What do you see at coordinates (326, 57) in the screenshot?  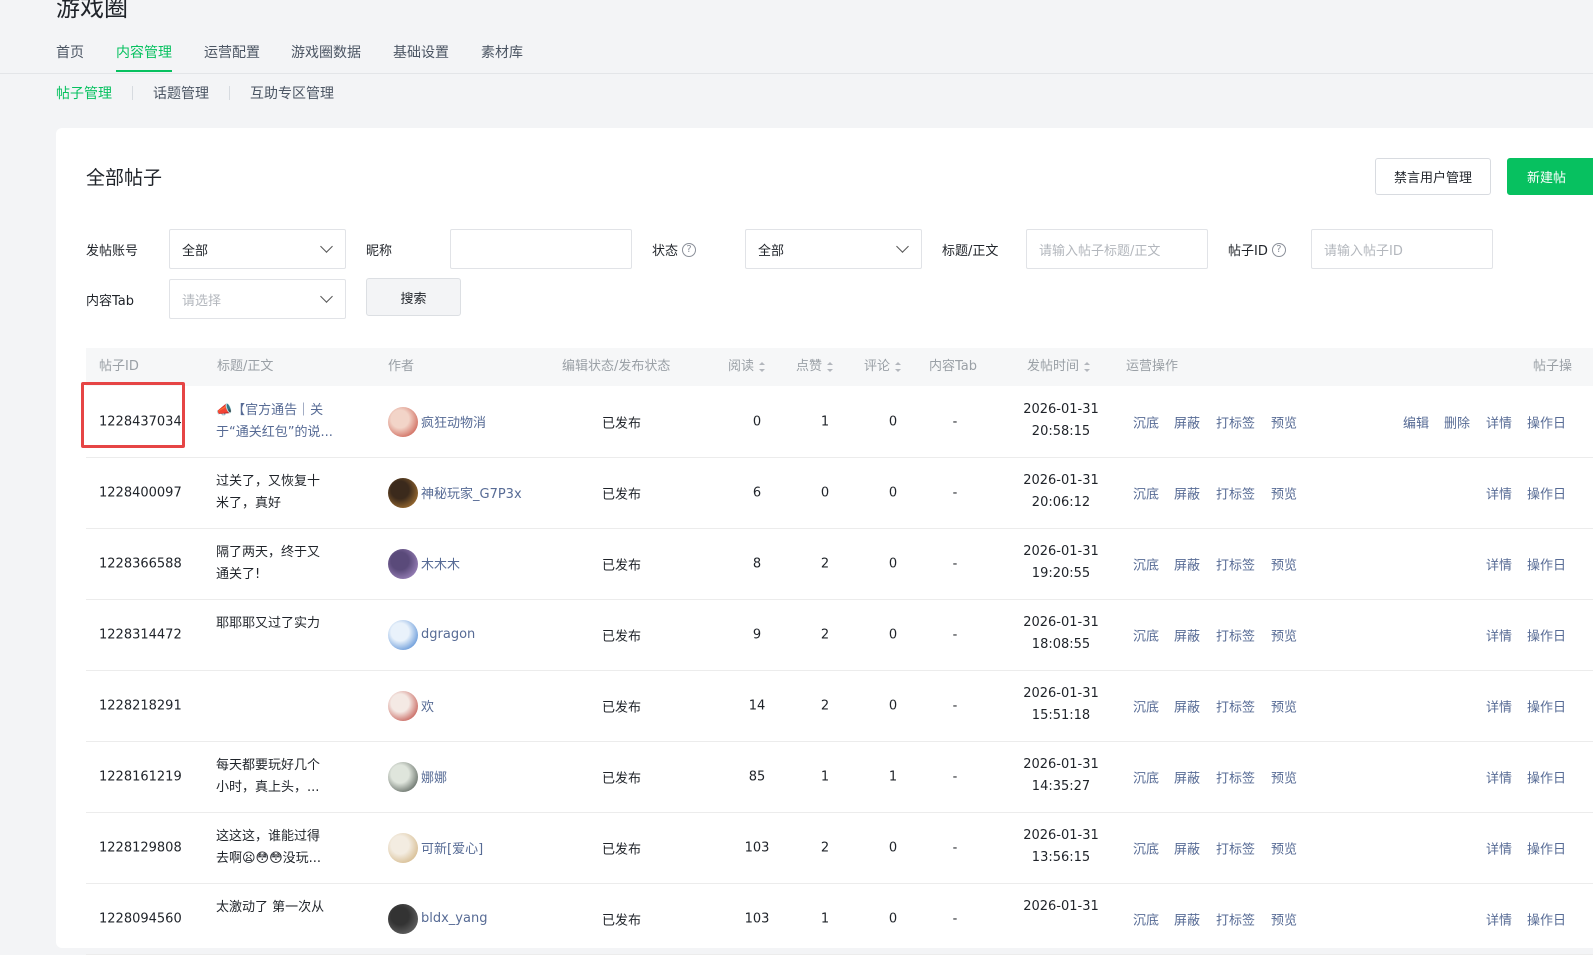 I see `tab-game-circle-data: 游戏圈数据` at bounding box center [326, 57].